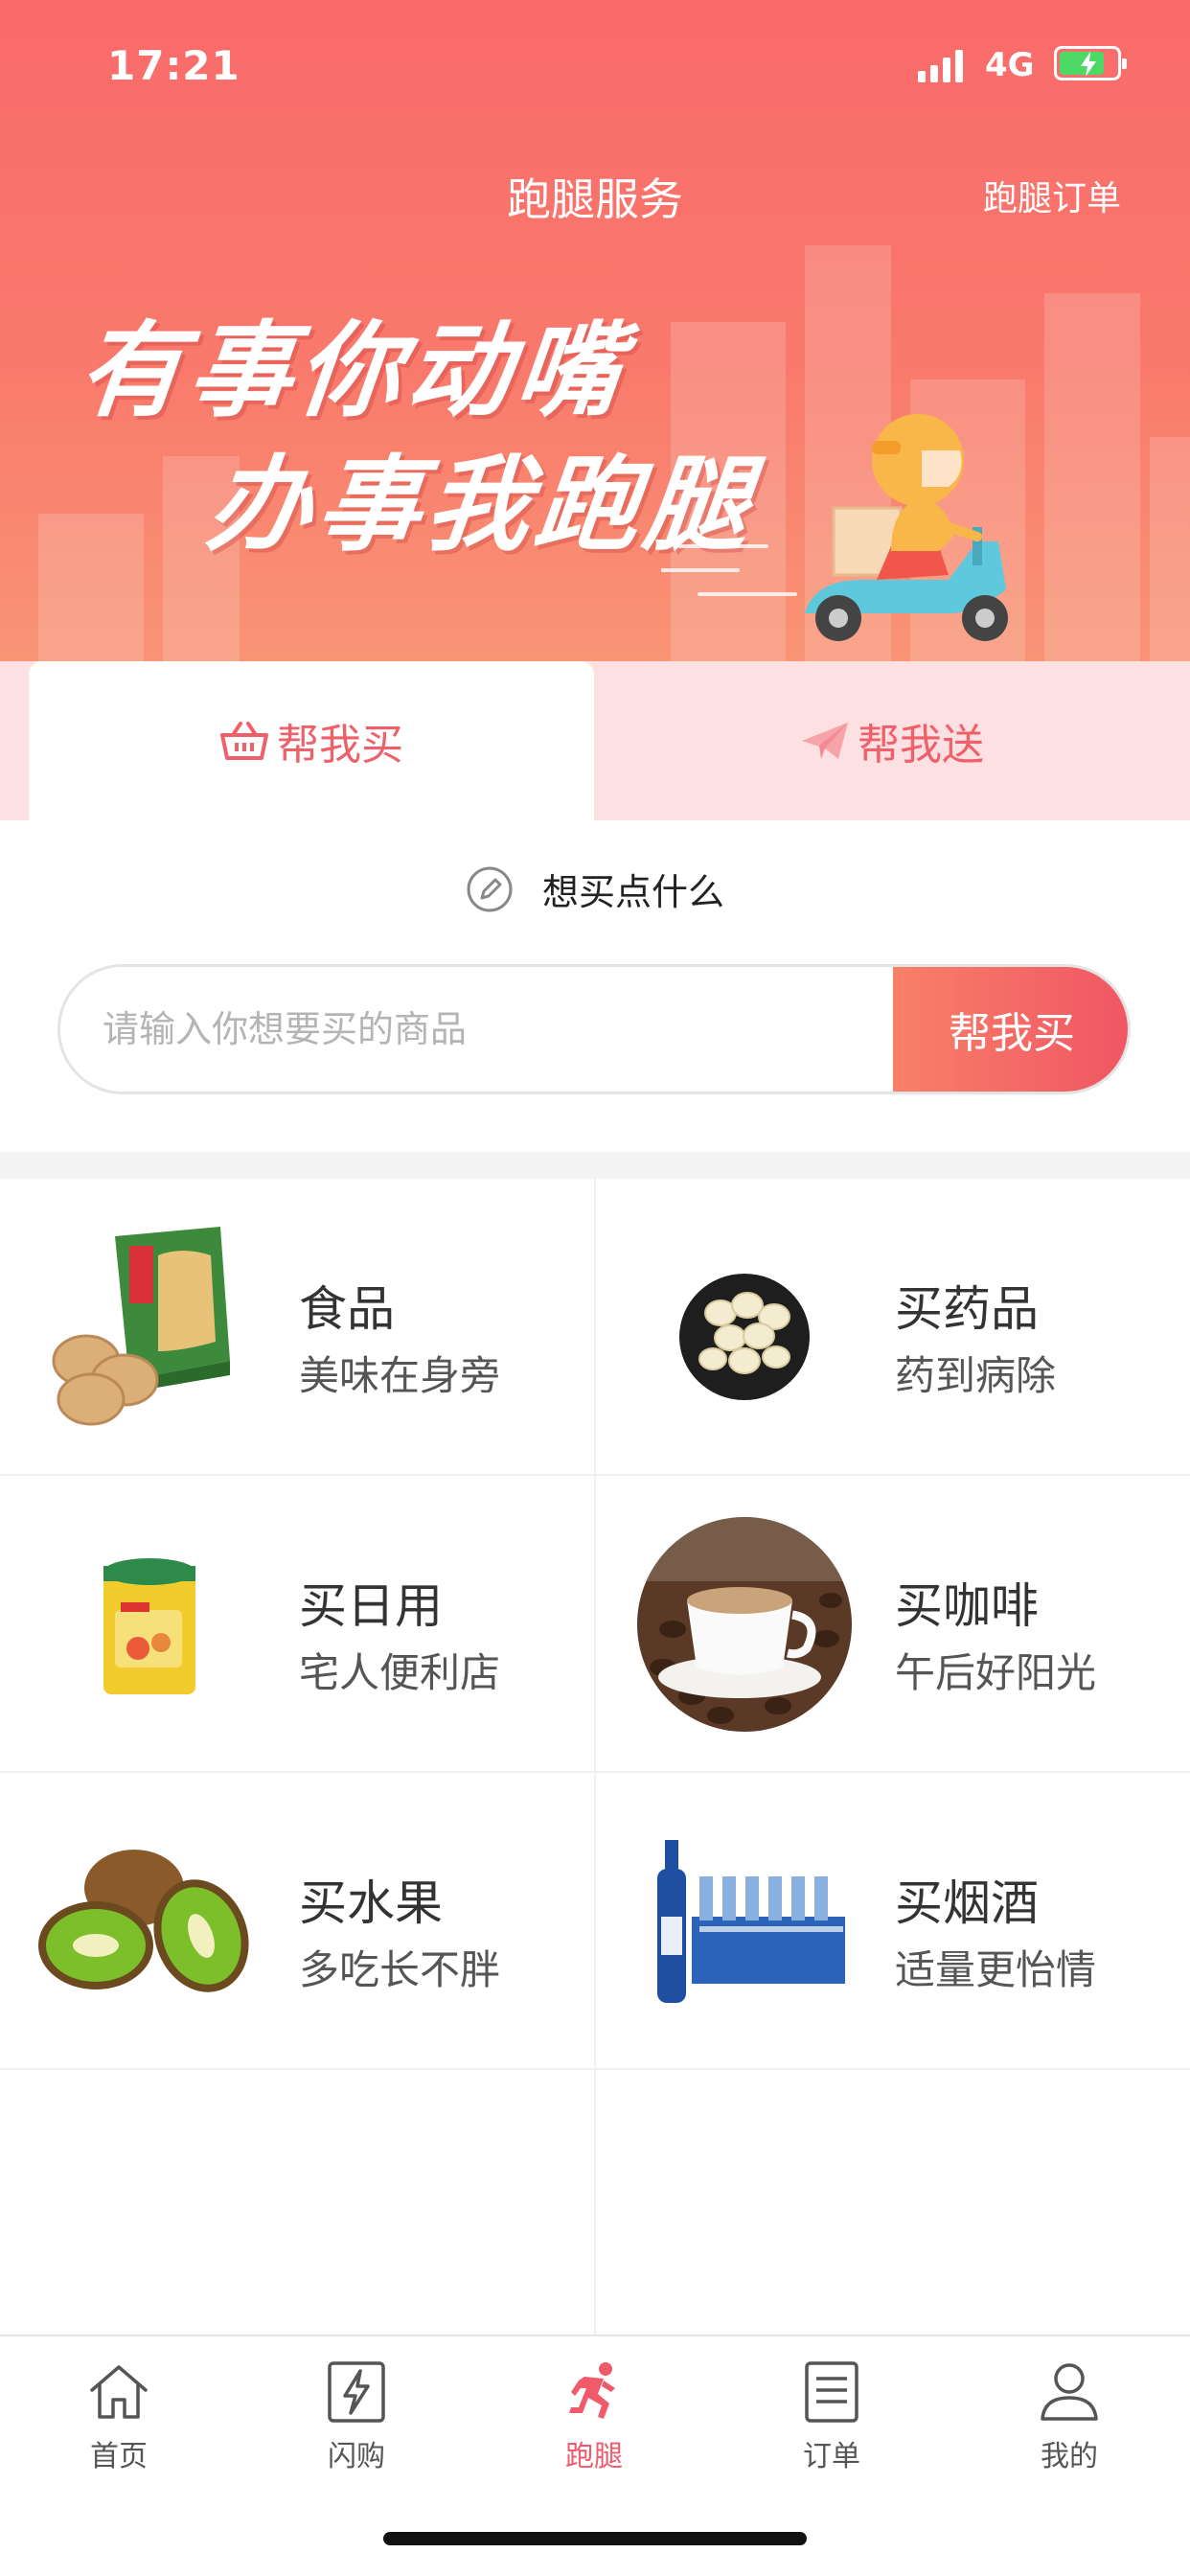 The image size is (1190, 2576). Describe the element at coordinates (996, 1672) in the screenshot. I see `category-subtitle: 午后好阳光` at that location.